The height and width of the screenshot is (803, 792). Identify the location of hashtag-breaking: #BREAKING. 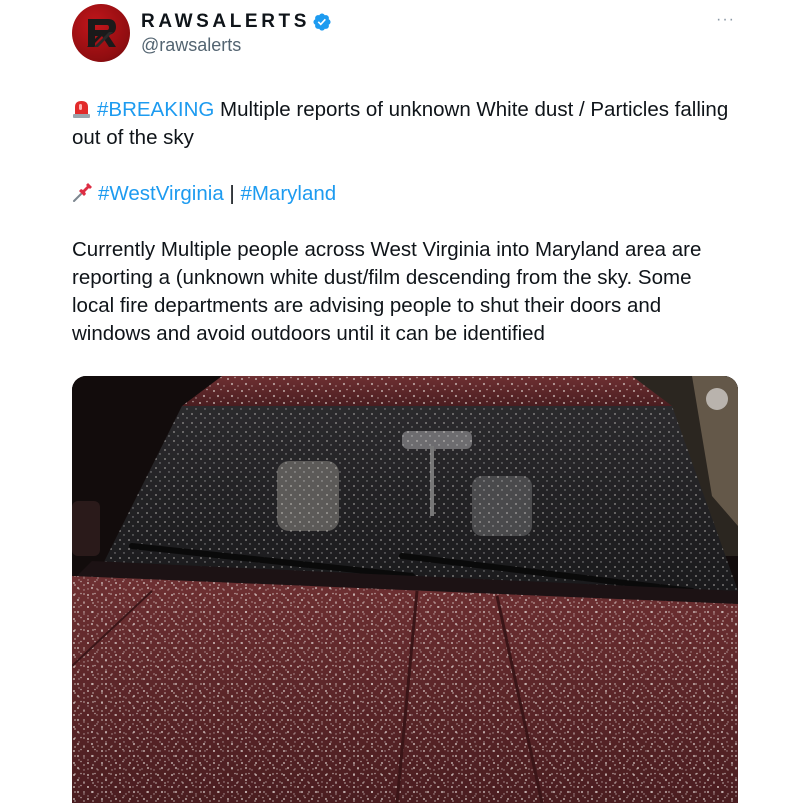
(155, 109).